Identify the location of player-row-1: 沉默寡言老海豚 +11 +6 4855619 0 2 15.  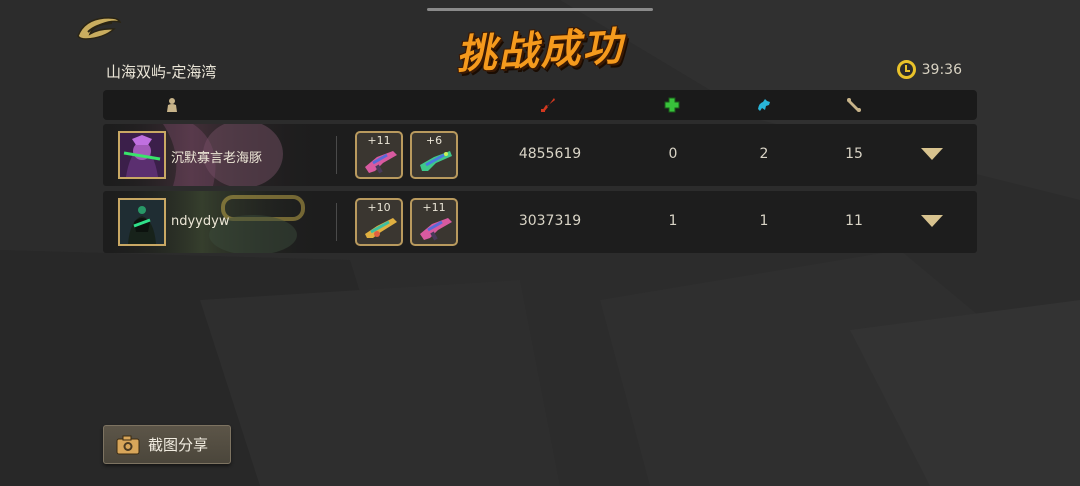
(540, 155).